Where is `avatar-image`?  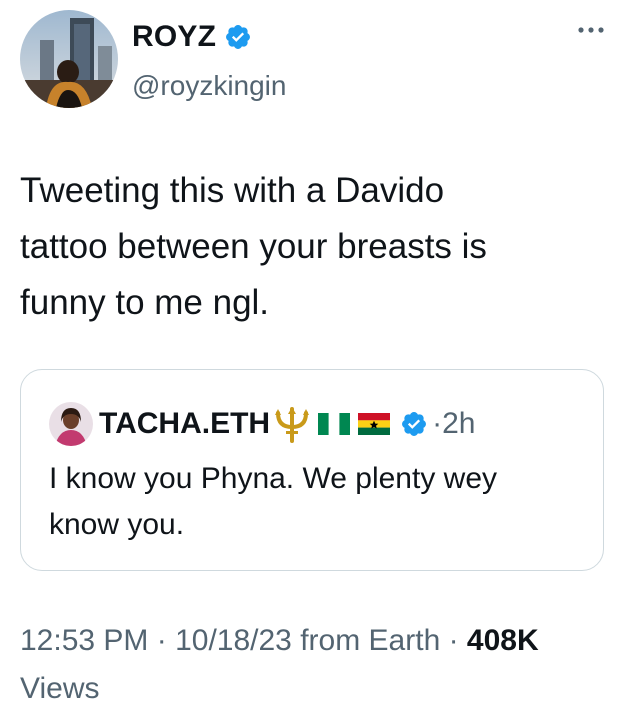
avatar-image is located at coordinates (69, 59).